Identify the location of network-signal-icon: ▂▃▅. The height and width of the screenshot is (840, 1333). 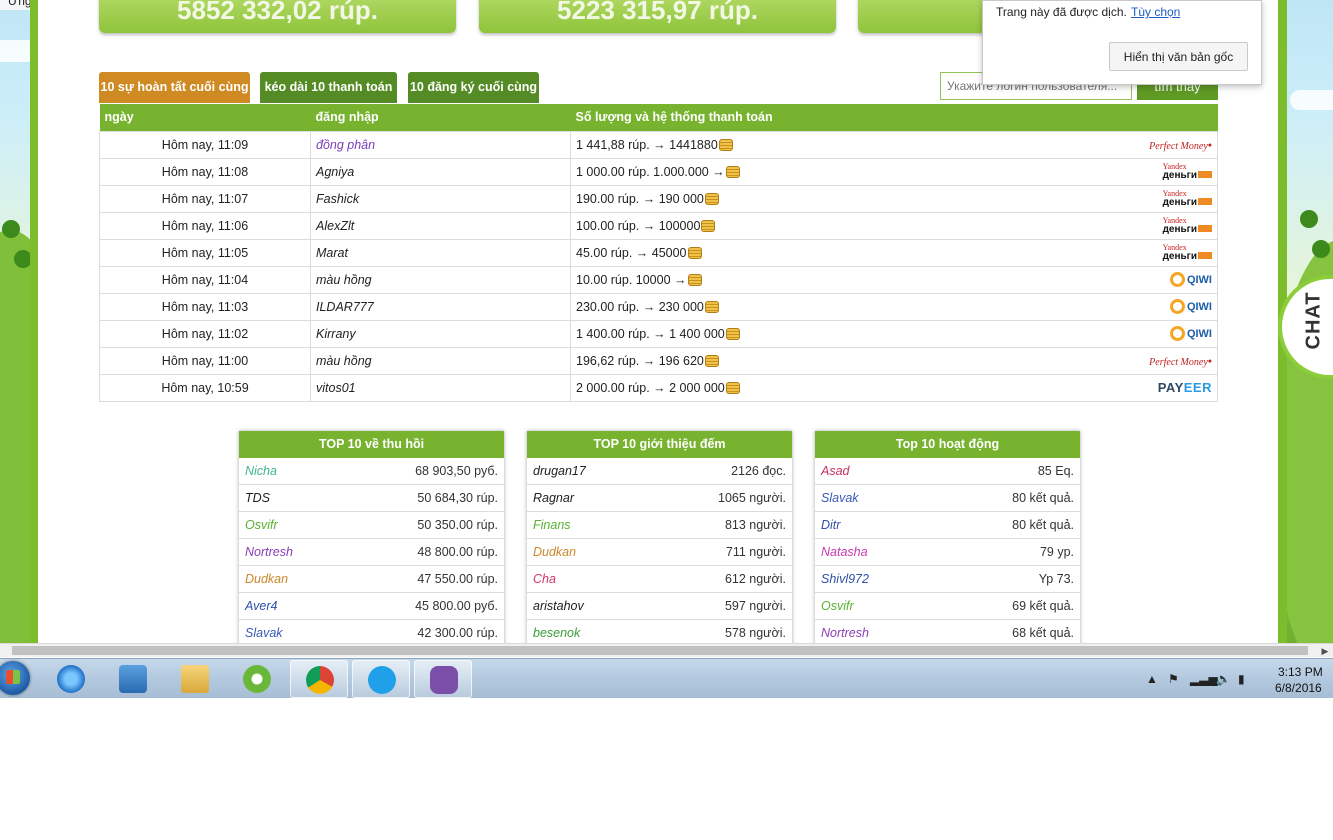
(1204, 679).